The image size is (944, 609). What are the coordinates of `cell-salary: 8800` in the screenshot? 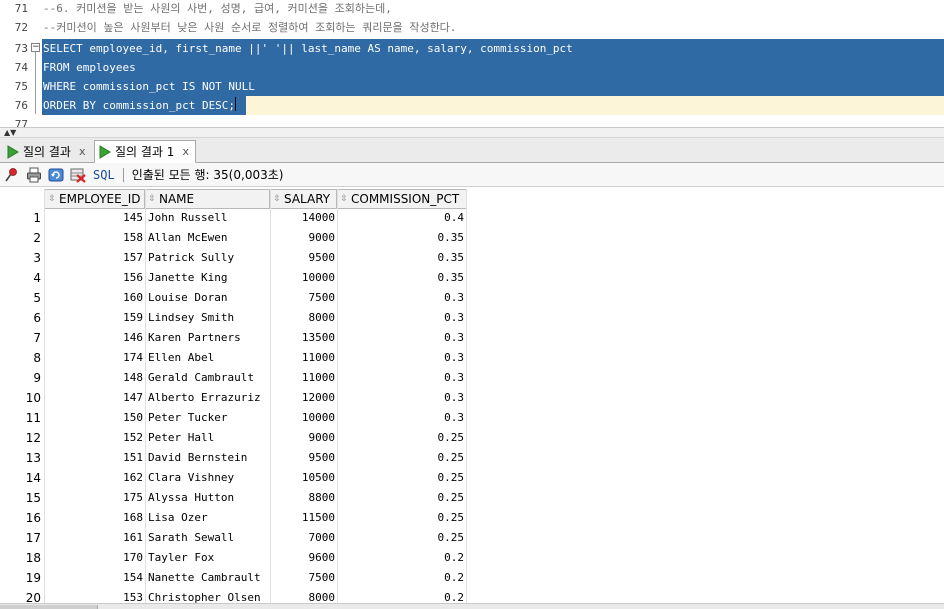 It's located at (303, 498).